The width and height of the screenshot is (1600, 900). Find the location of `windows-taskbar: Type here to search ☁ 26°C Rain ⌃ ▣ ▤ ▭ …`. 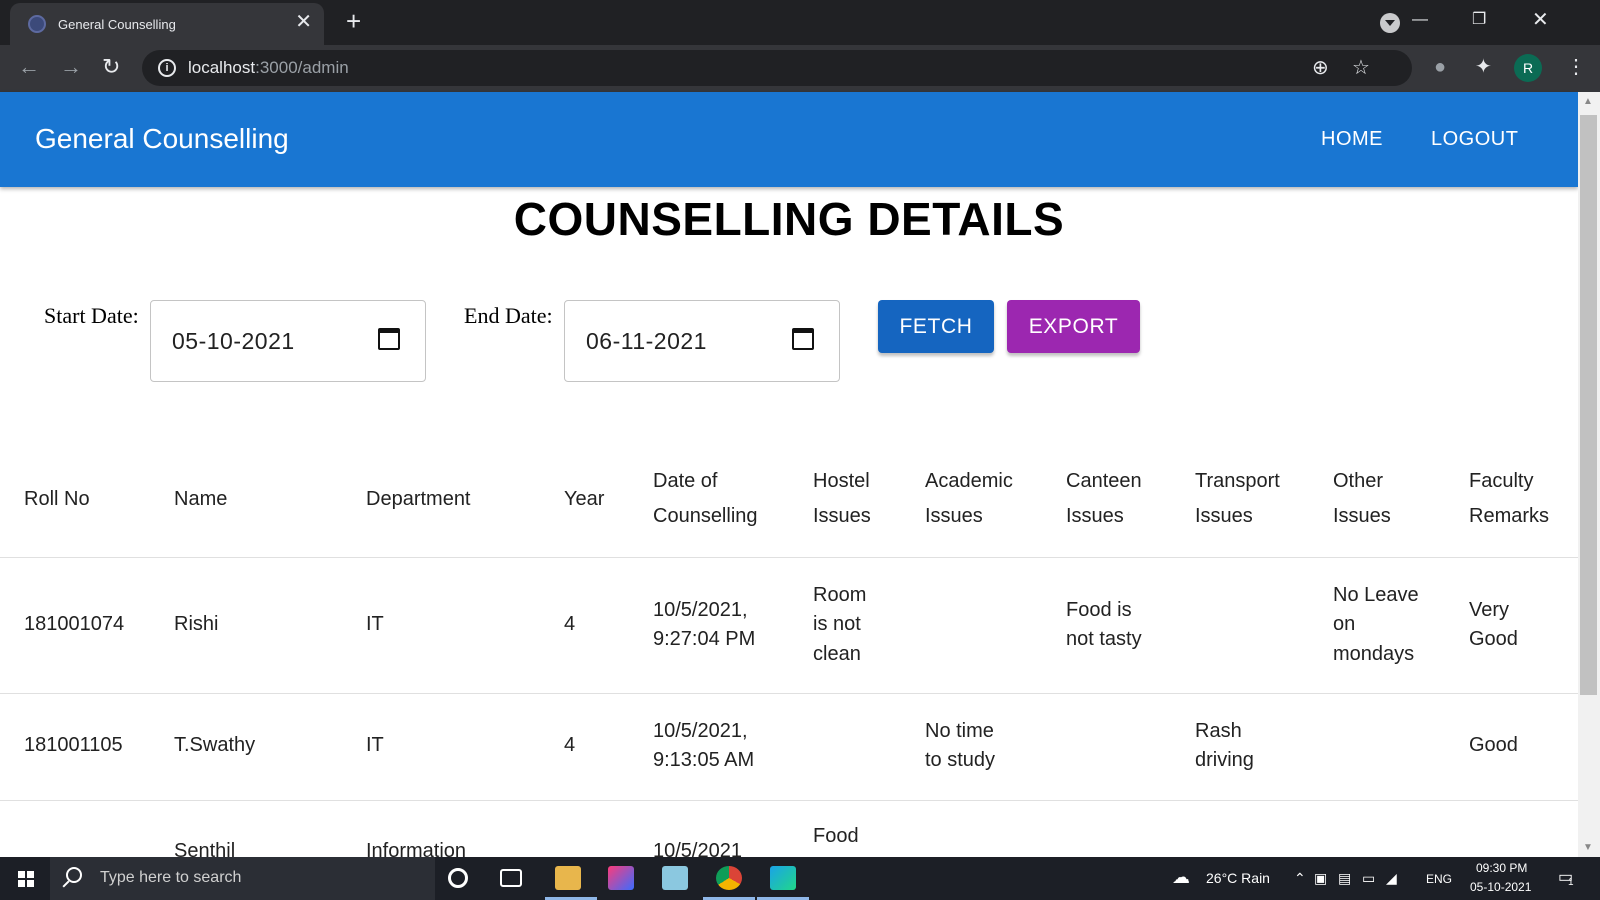

windows-taskbar: Type here to search ☁ 26°C Rain ⌃ ▣ ▤ ▭ … is located at coordinates (800, 878).